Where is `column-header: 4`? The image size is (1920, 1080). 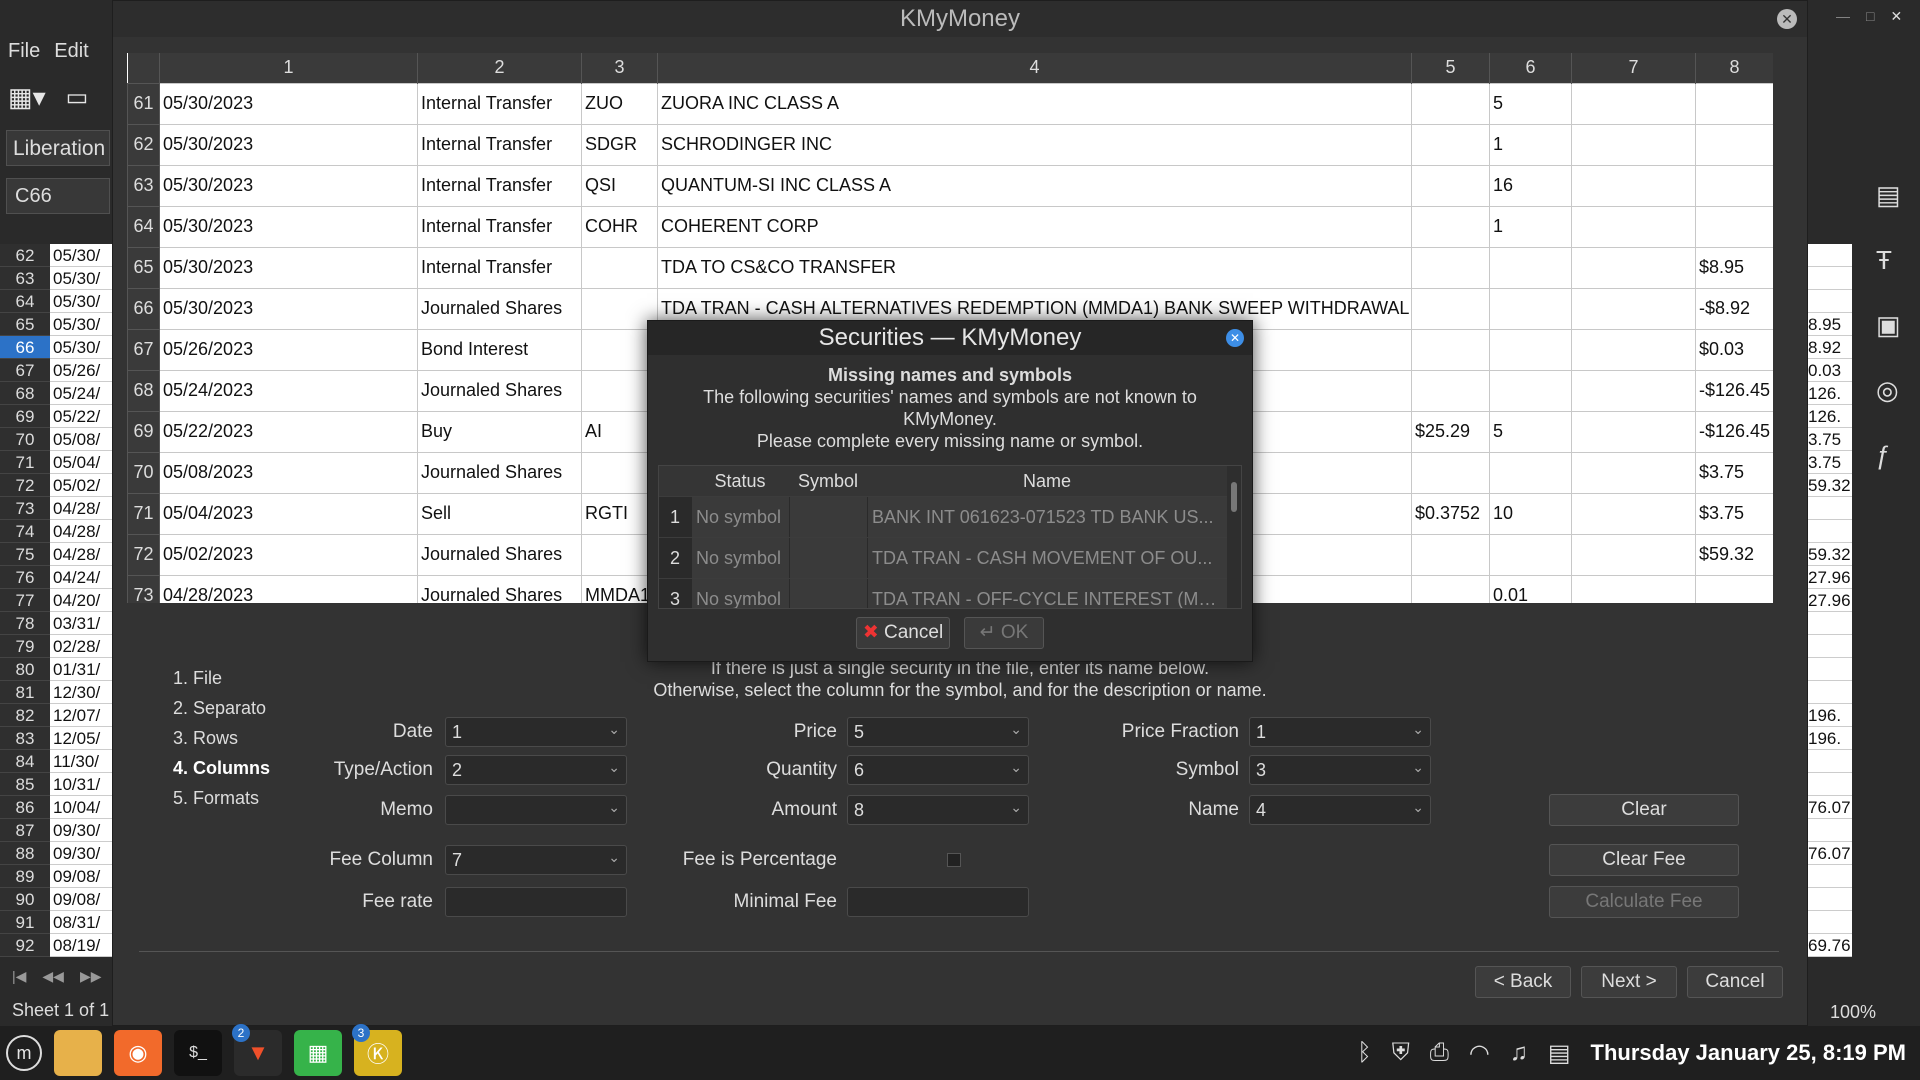 column-header: 4 is located at coordinates (1034, 68).